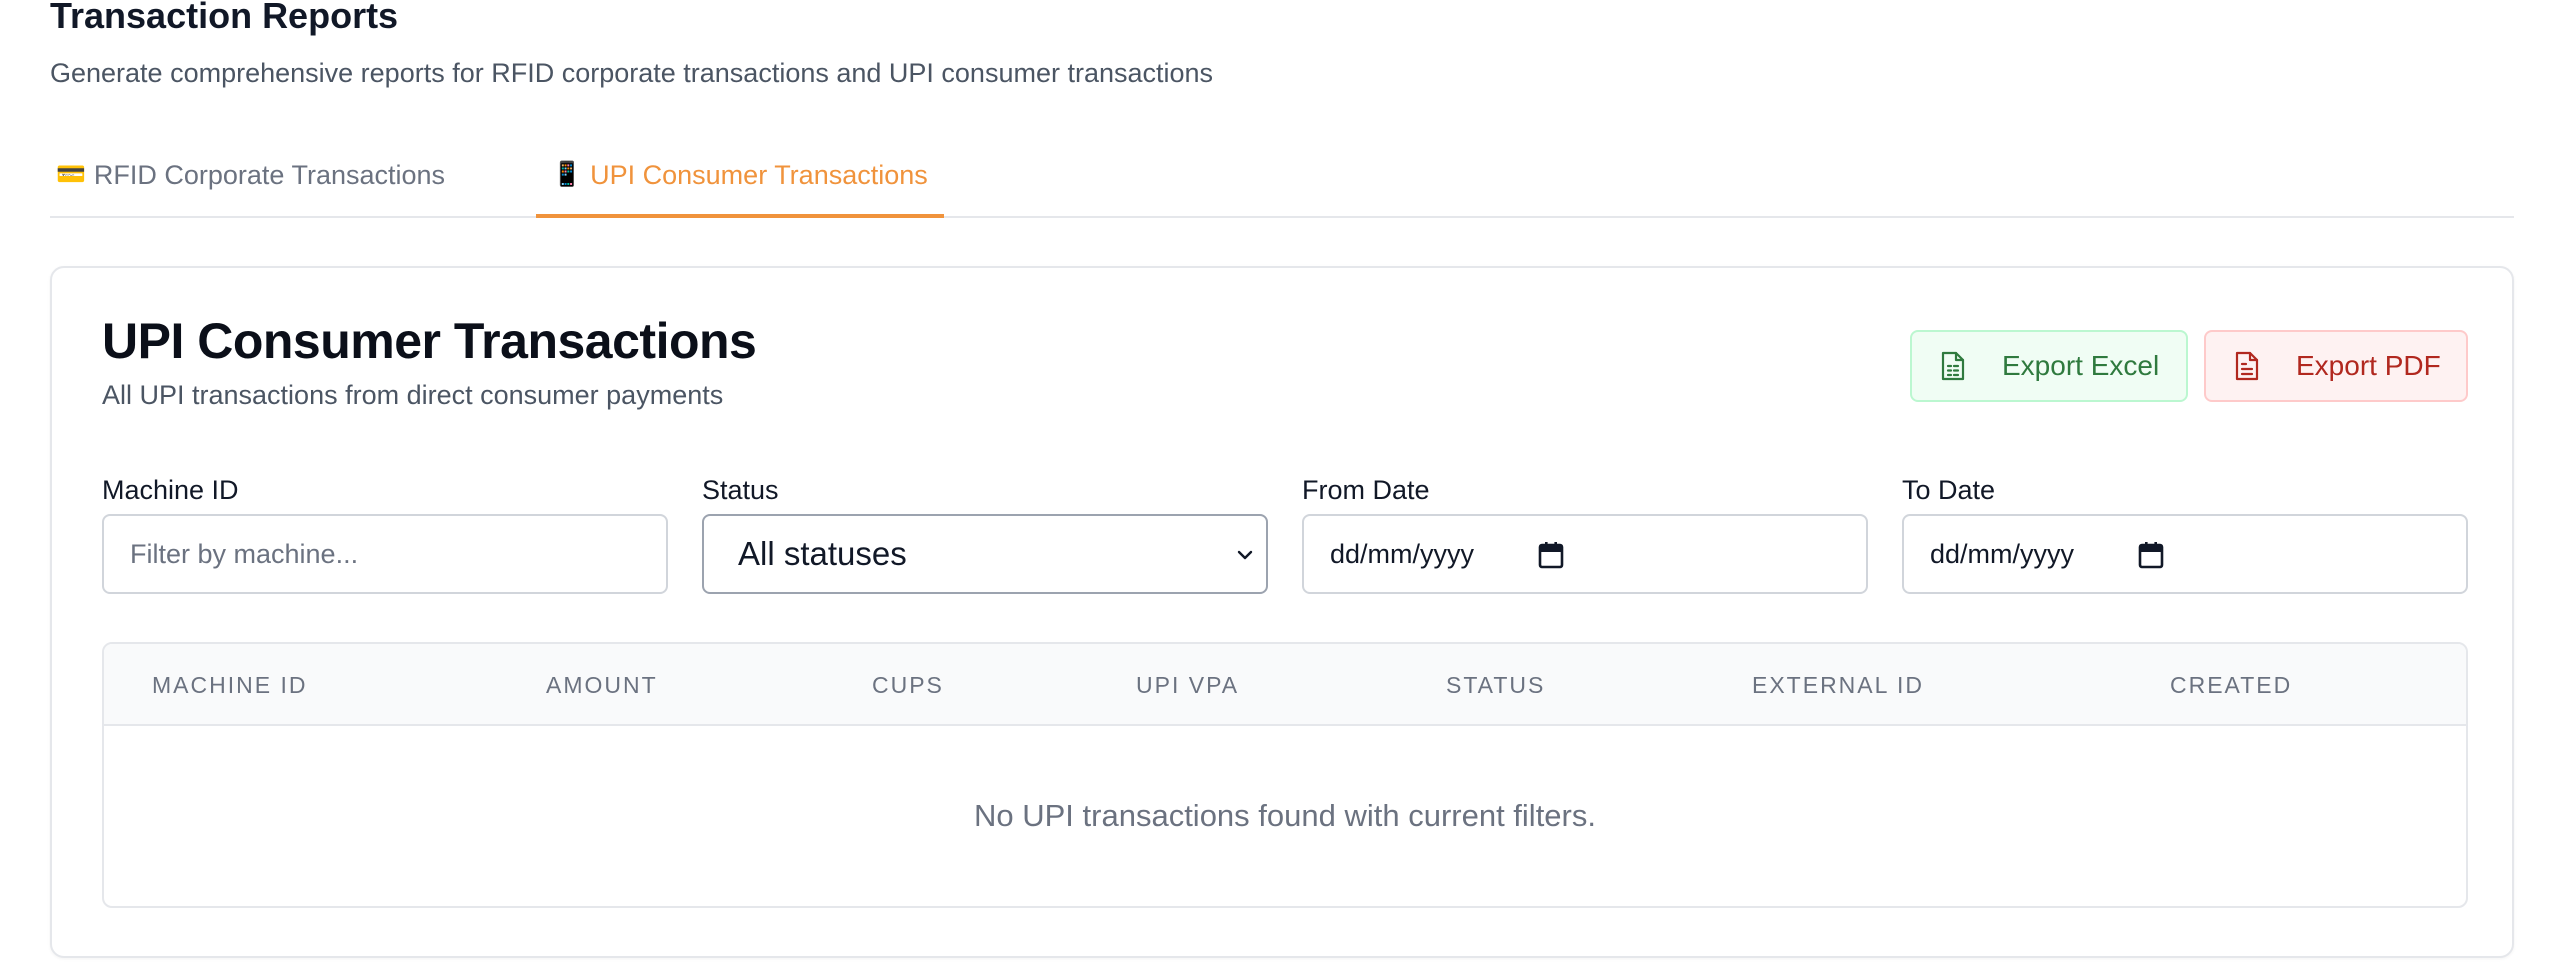 This screenshot has width=2556, height=964. What do you see at coordinates (269, 175) in the screenshot?
I see `tab-label: RFID Corporate Transactions` at bounding box center [269, 175].